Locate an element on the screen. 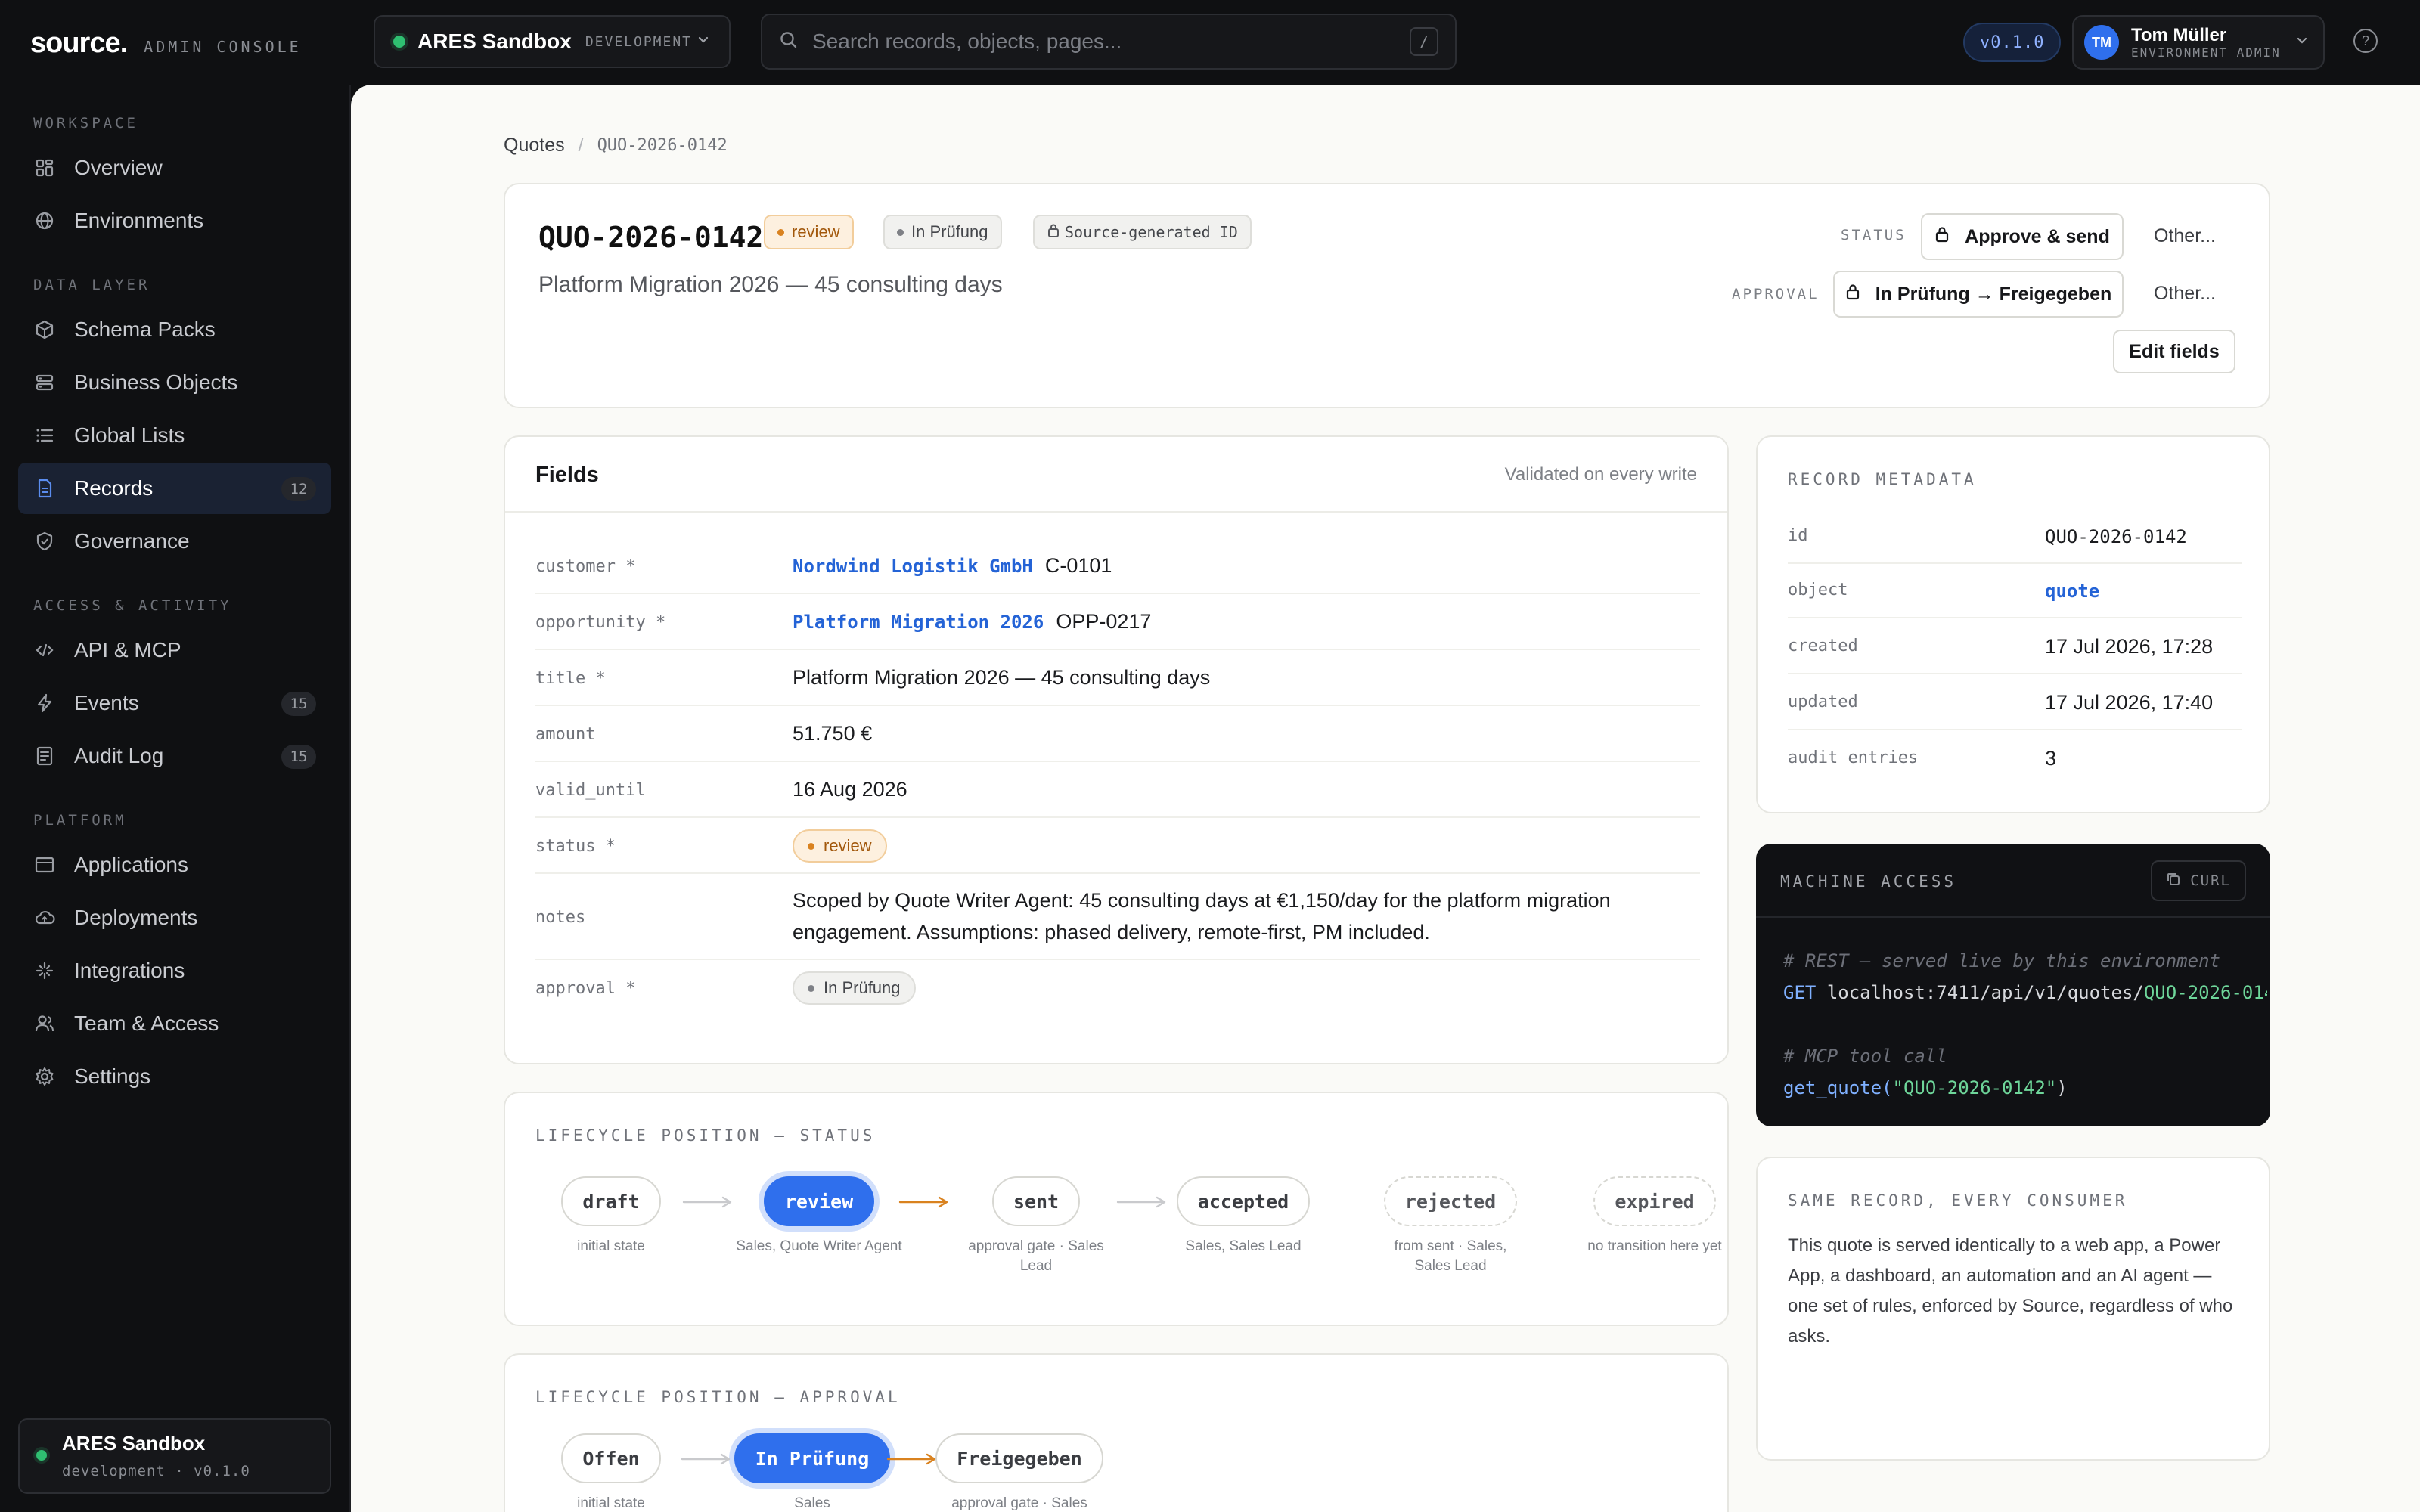  sidebar-item-label: Events is located at coordinates (106, 702).